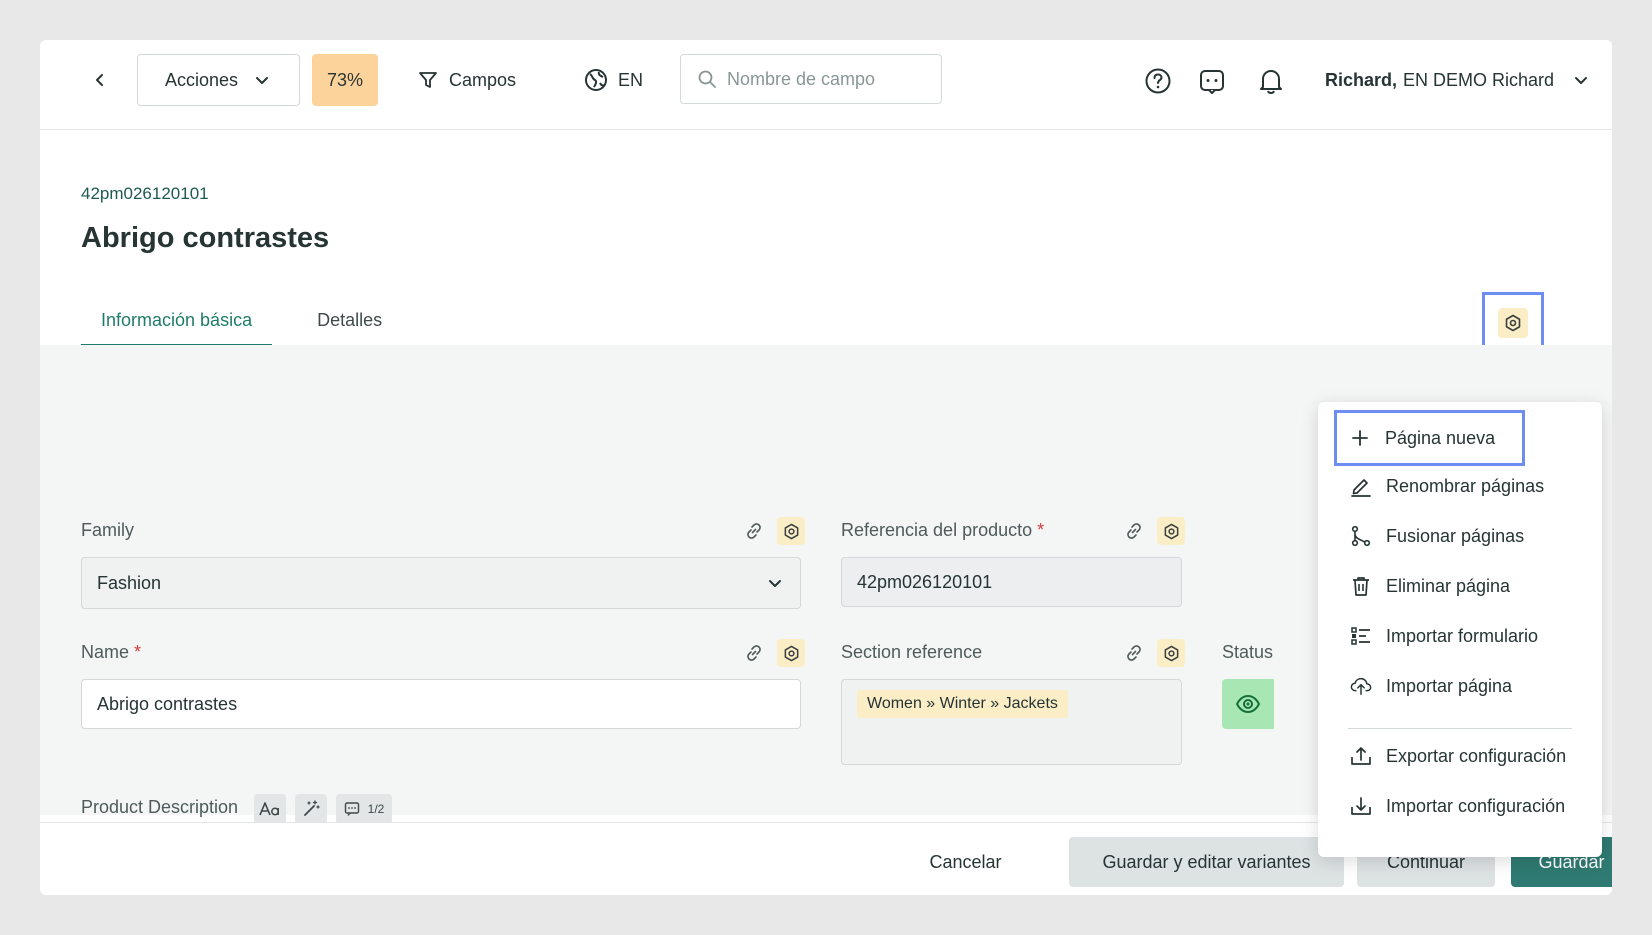 The image size is (1652, 935). Describe the element at coordinates (205, 238) in the screenshot. I see `page-title: Abrigo contrastes` at that location.